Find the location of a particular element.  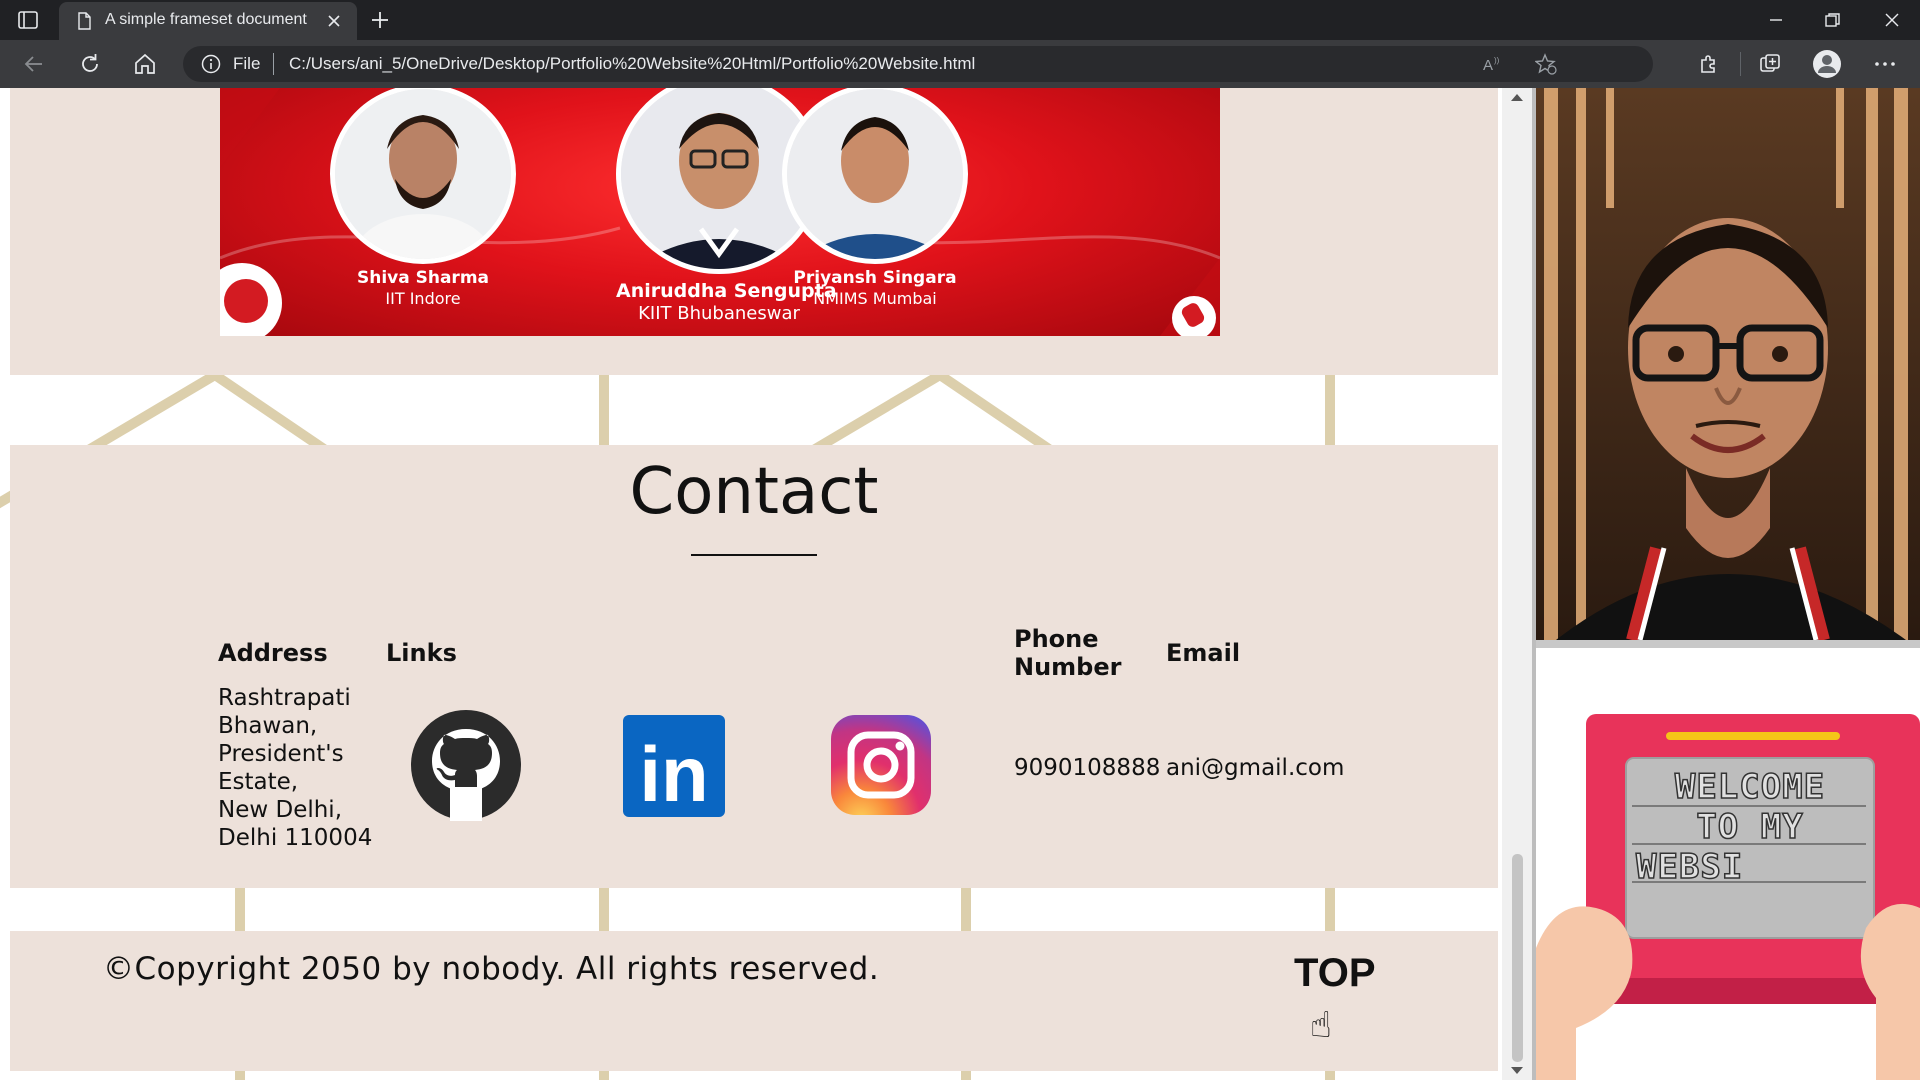

refresh-icon is located at coordinates (90, 64).